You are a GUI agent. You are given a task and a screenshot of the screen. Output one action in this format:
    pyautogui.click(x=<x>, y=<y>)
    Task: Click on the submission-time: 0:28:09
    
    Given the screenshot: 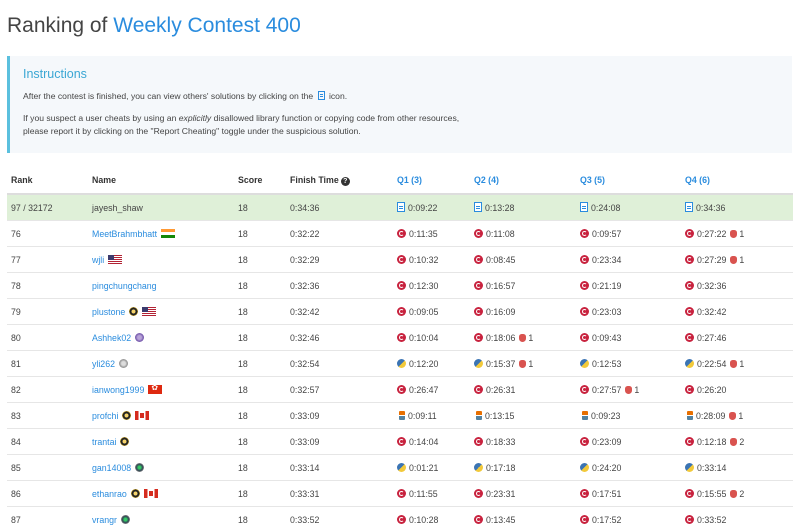 What is the action you would take?
    pyautogui.click(x=710, y=416)
    